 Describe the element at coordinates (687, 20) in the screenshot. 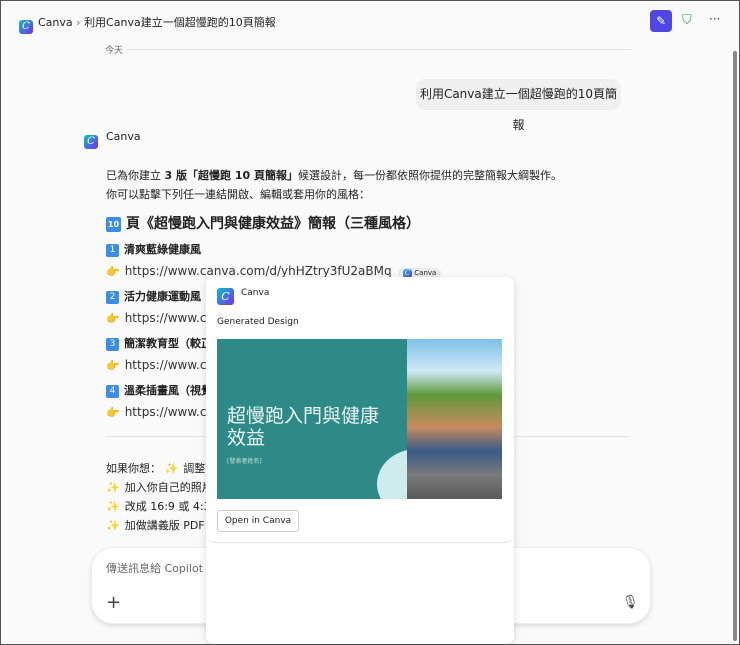

I see `shield-icon: ⛉` at that location.